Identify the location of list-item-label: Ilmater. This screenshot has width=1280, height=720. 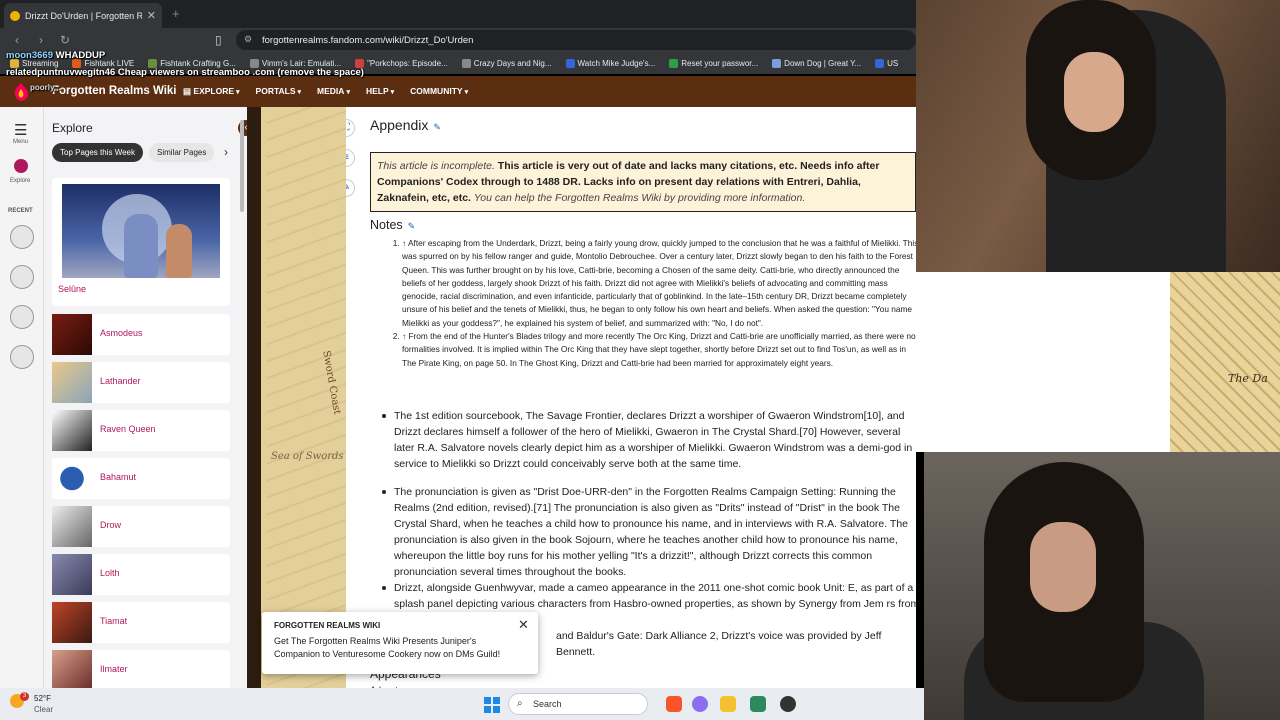
(114, 669).